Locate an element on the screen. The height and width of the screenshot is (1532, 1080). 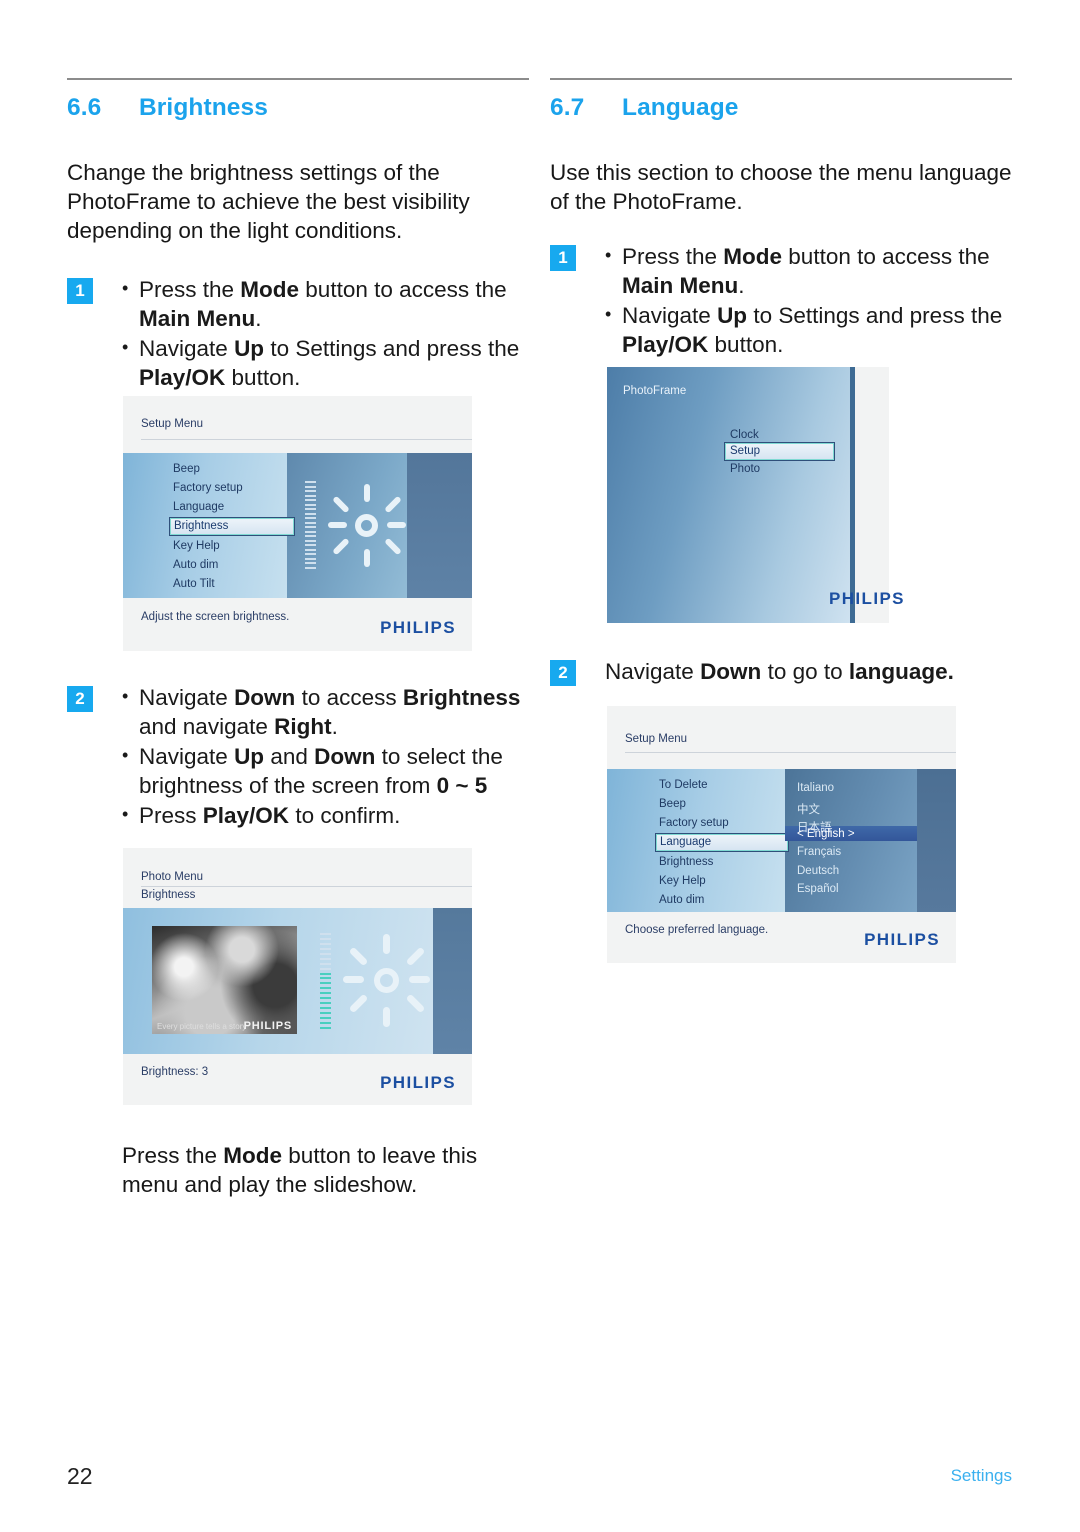
screenshot-caption: Adjust the screen brightness. is located at coordinates (215, 617).